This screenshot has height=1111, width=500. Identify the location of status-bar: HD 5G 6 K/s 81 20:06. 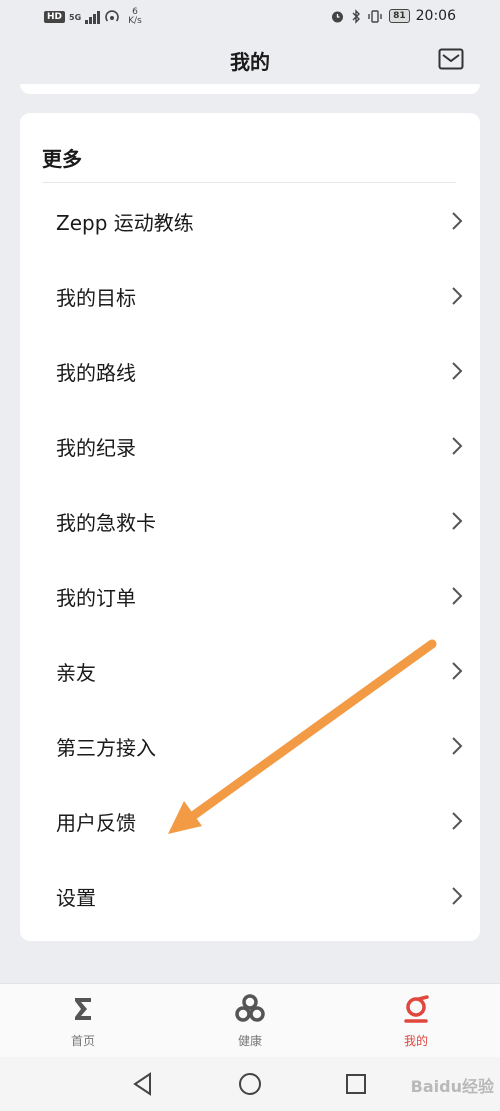
(250, 17).